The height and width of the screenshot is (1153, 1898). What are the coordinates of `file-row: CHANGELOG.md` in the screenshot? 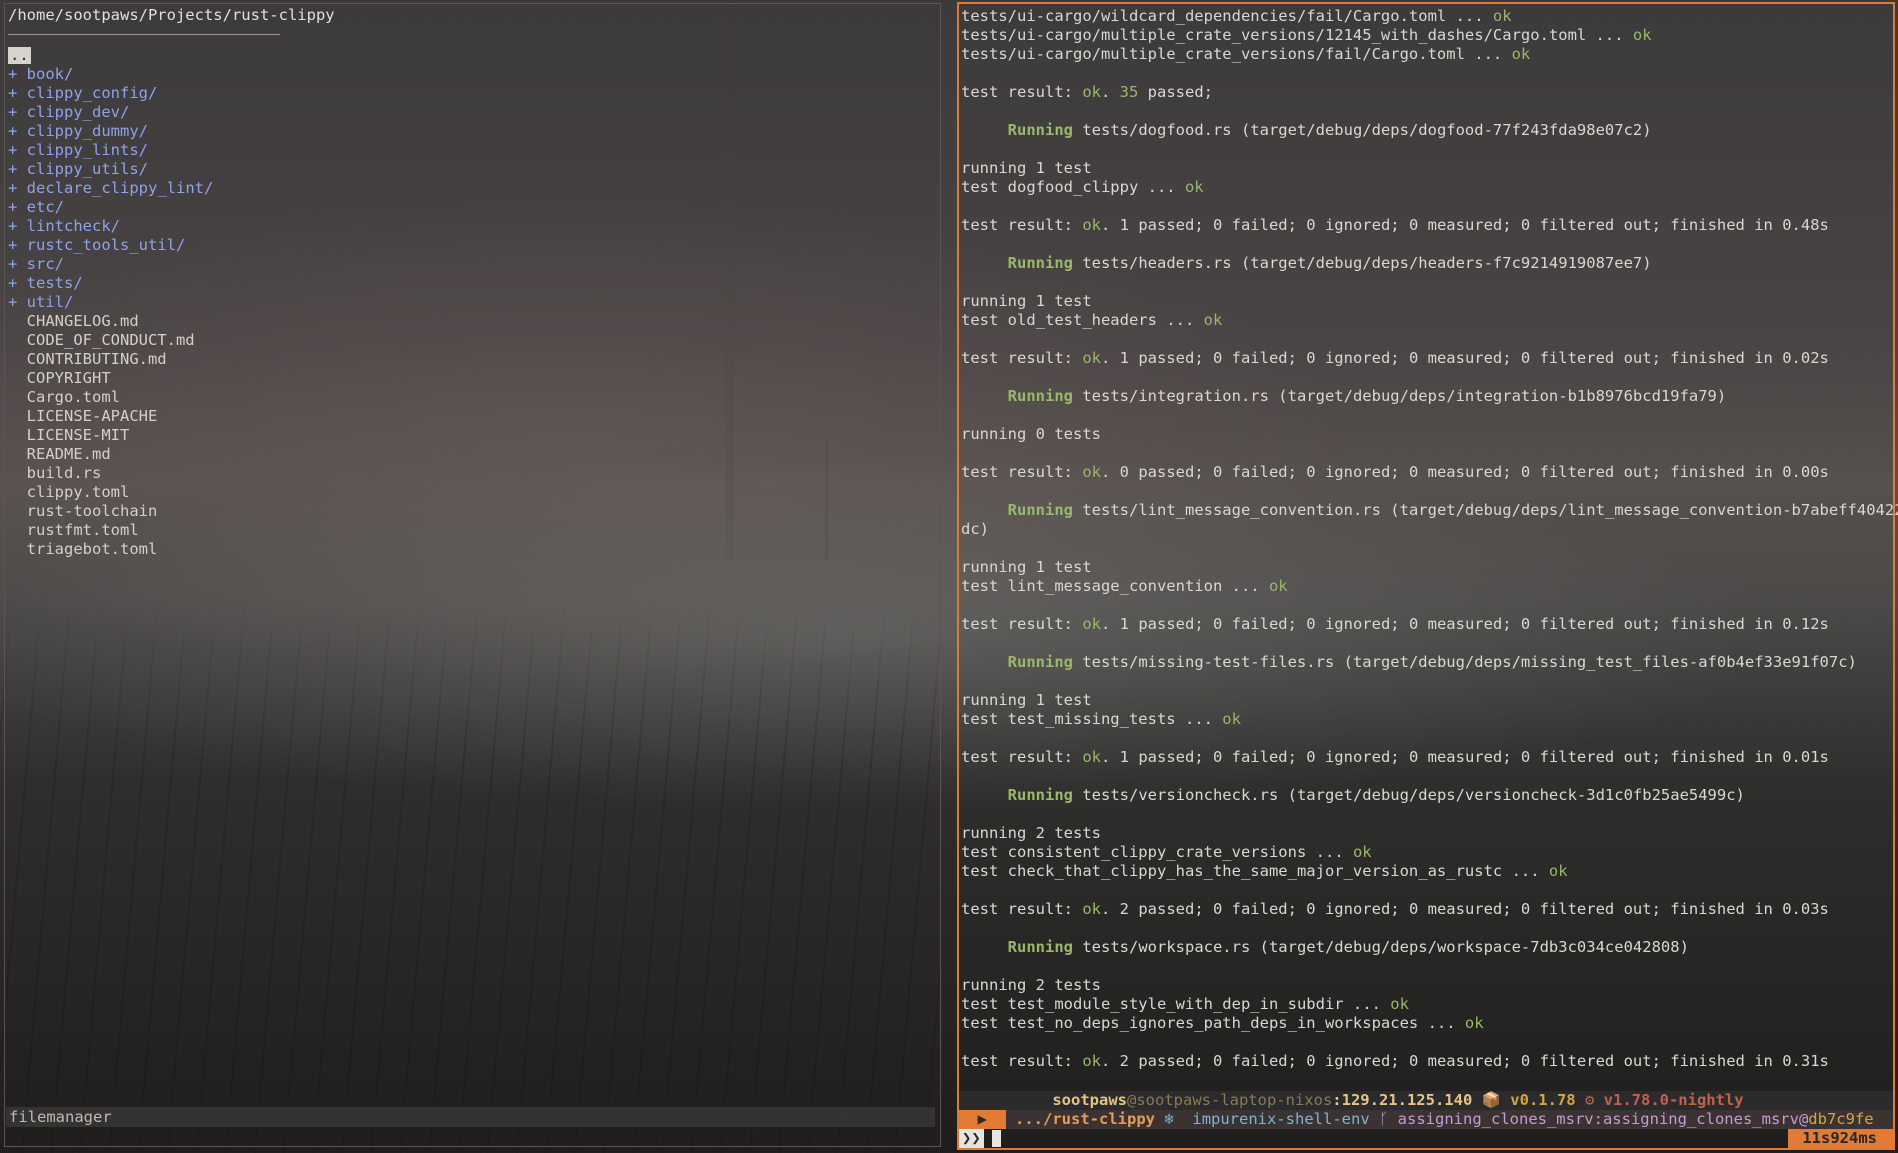 It's located at (110, 321).